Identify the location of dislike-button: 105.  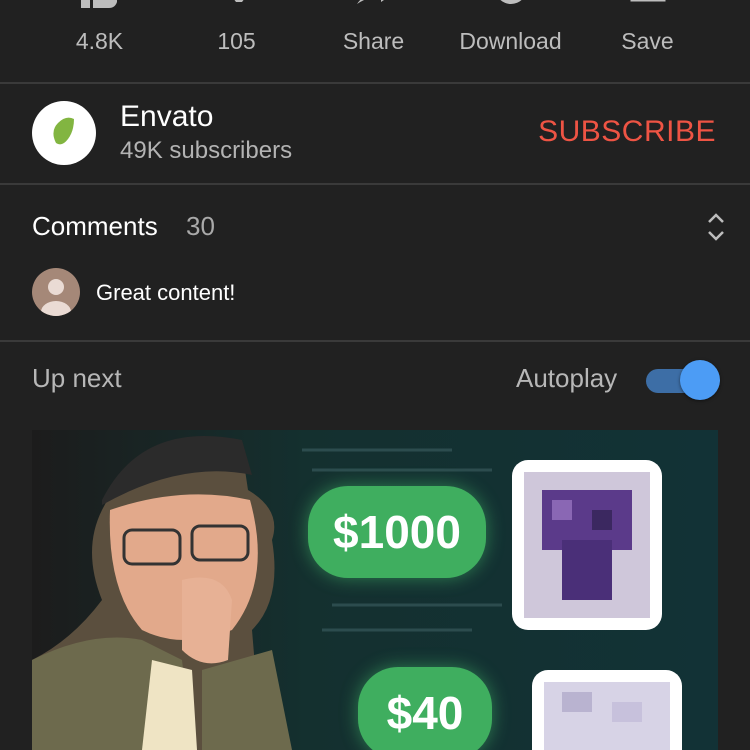
(236, 41).